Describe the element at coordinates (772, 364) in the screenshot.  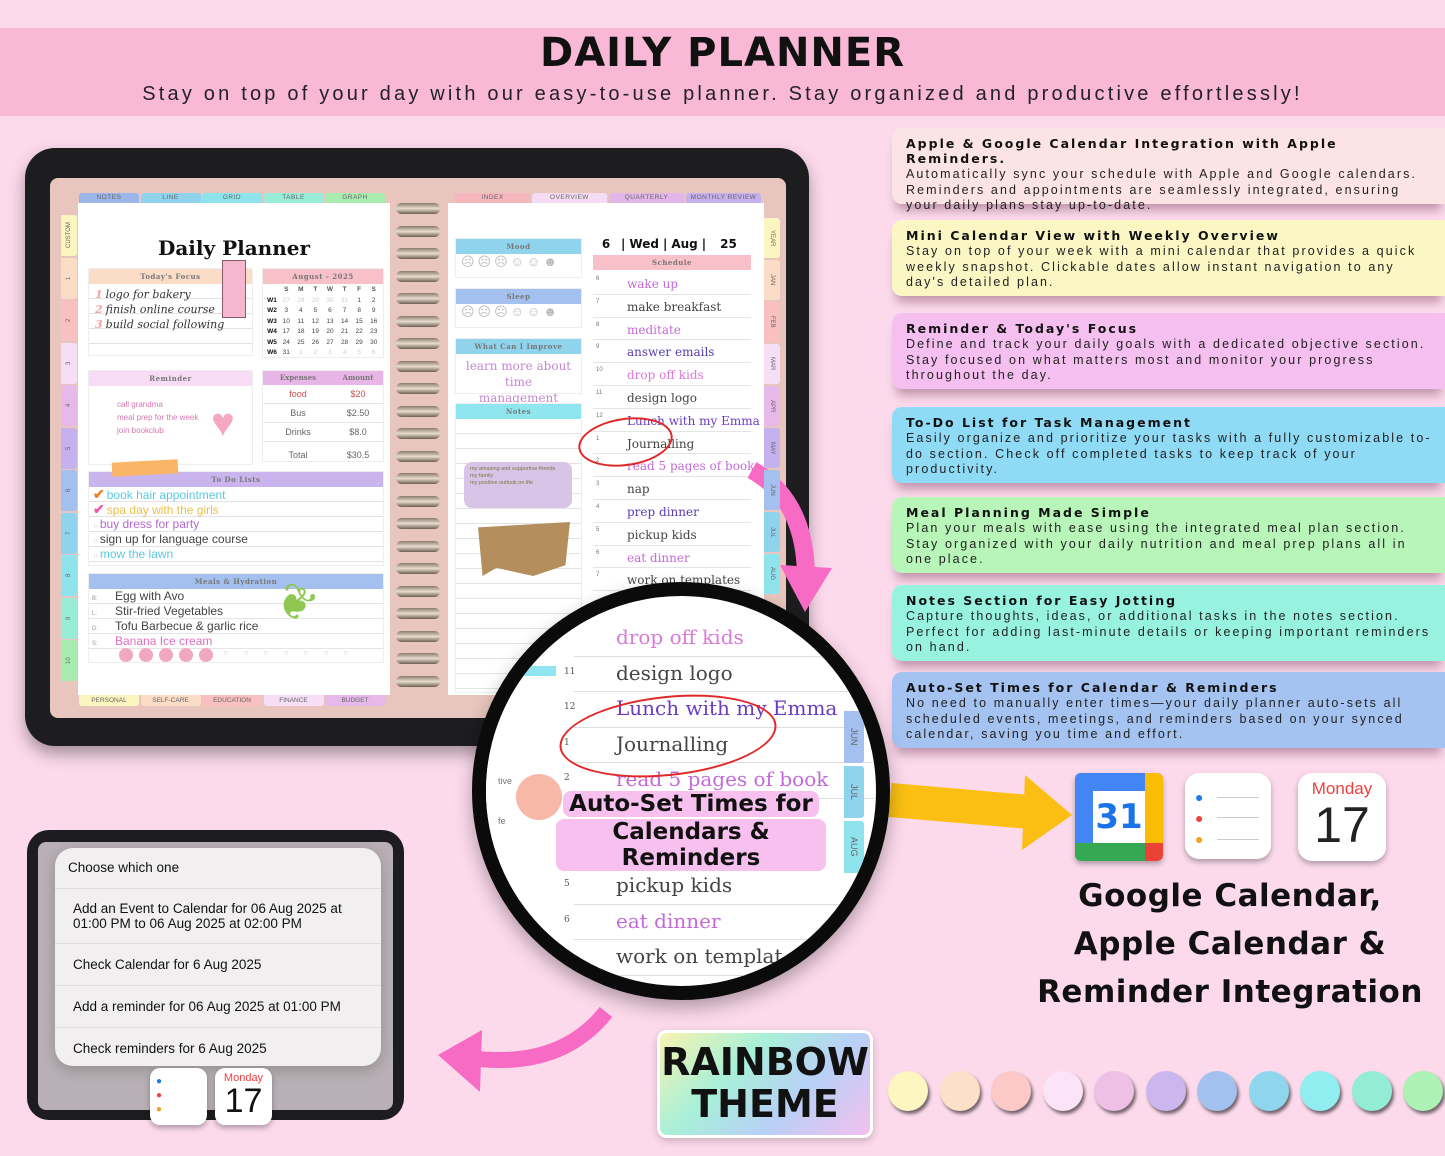
I see `month-tab-mar: MAR` at that location.